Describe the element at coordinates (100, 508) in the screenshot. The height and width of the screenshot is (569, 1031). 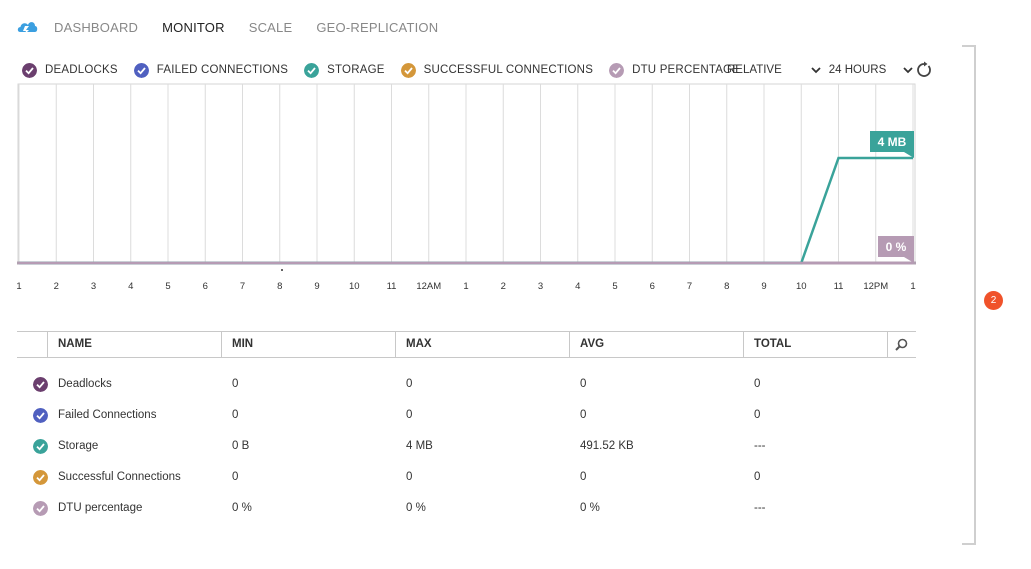
I see `table-cell-name: DTU percentage` at that location.